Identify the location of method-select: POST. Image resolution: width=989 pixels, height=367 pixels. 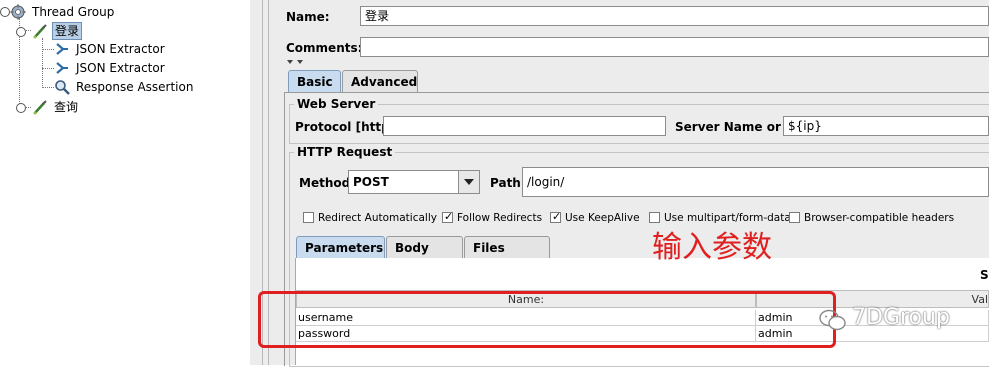
(414, 182).